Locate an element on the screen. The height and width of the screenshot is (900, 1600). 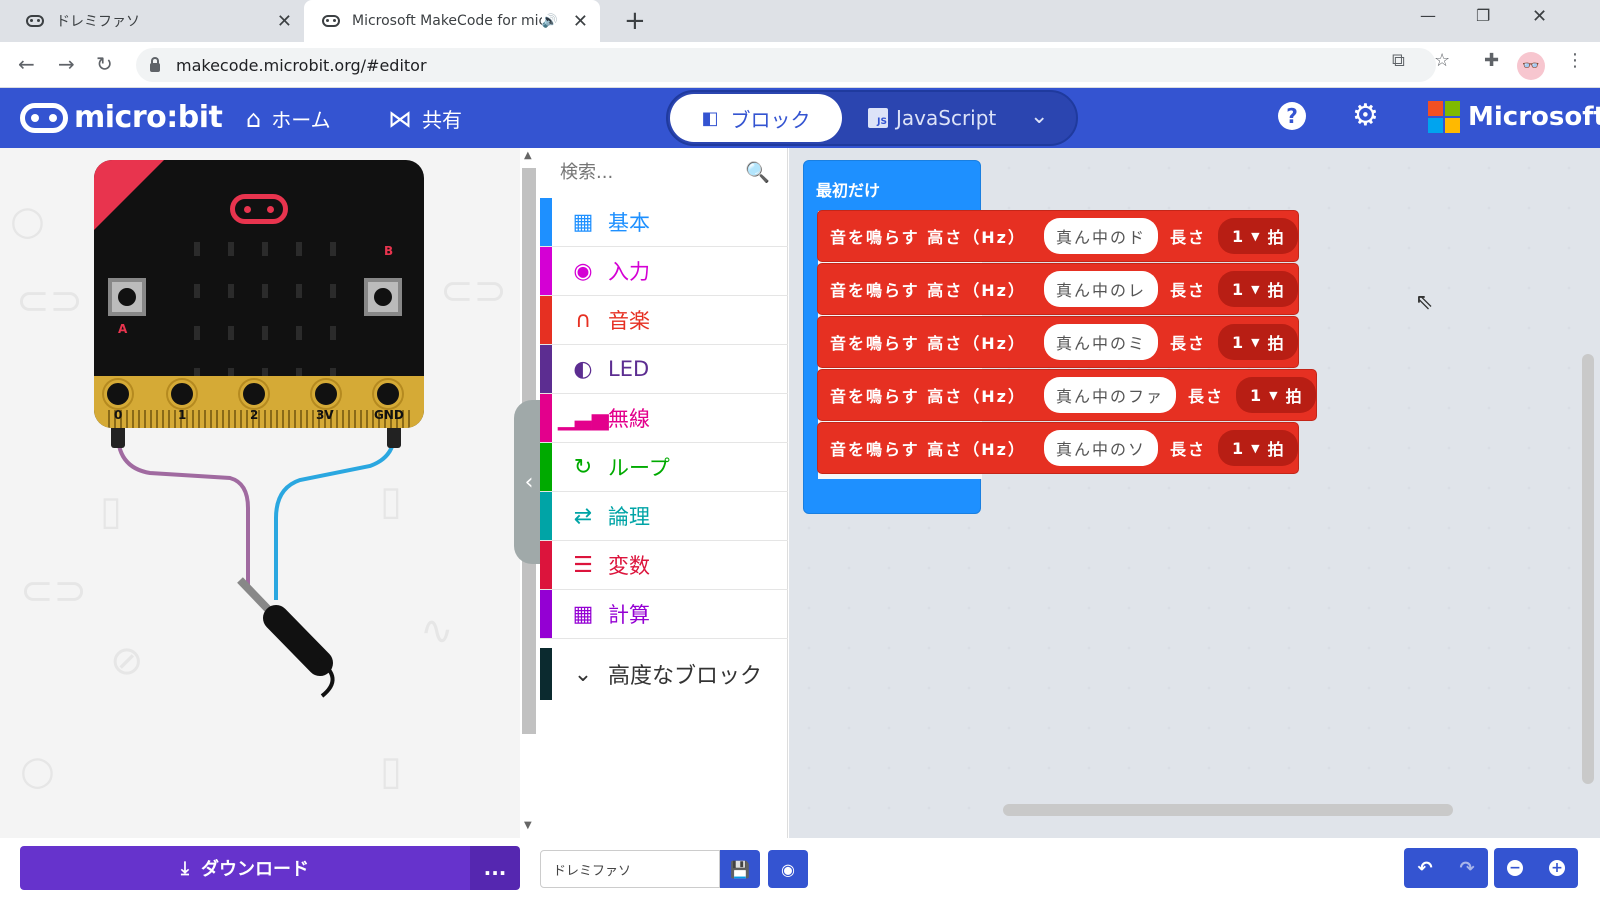
download-button: ⤓ ダウンロード is located at coordinates (245, 868).